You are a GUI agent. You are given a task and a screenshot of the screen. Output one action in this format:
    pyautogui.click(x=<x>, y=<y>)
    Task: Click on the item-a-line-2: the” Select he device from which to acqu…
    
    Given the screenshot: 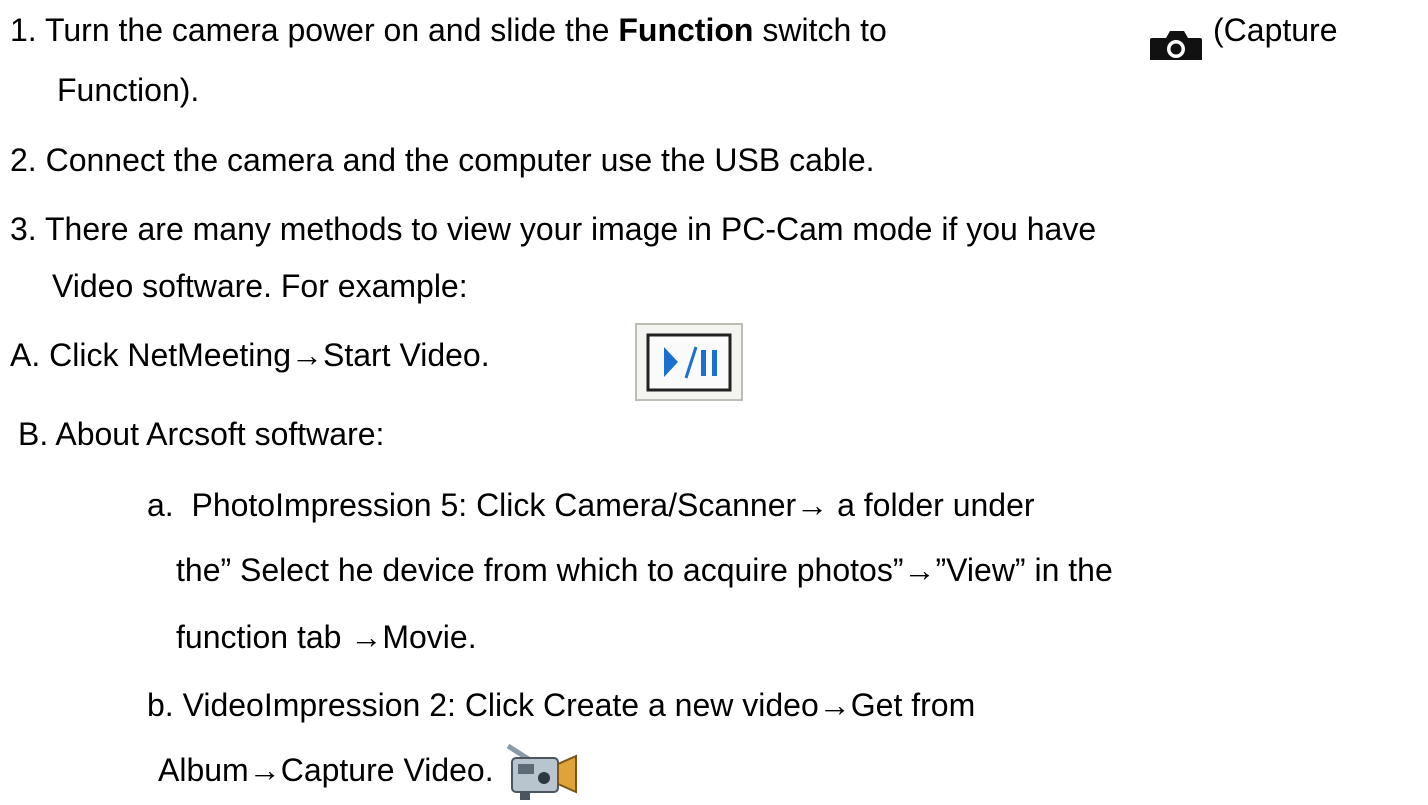 What is the action you would take?
    pyautogui.click(x=644, y=570)
    